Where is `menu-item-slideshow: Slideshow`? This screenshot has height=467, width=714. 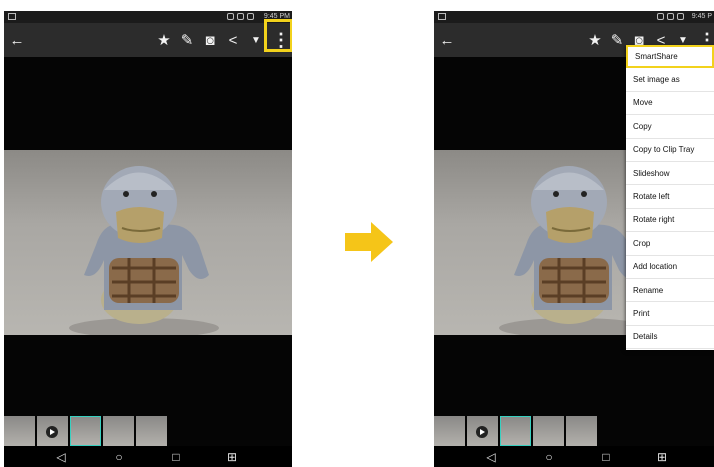
menu-item-slideshow: Slideshow is located at coordinates (670, 174).